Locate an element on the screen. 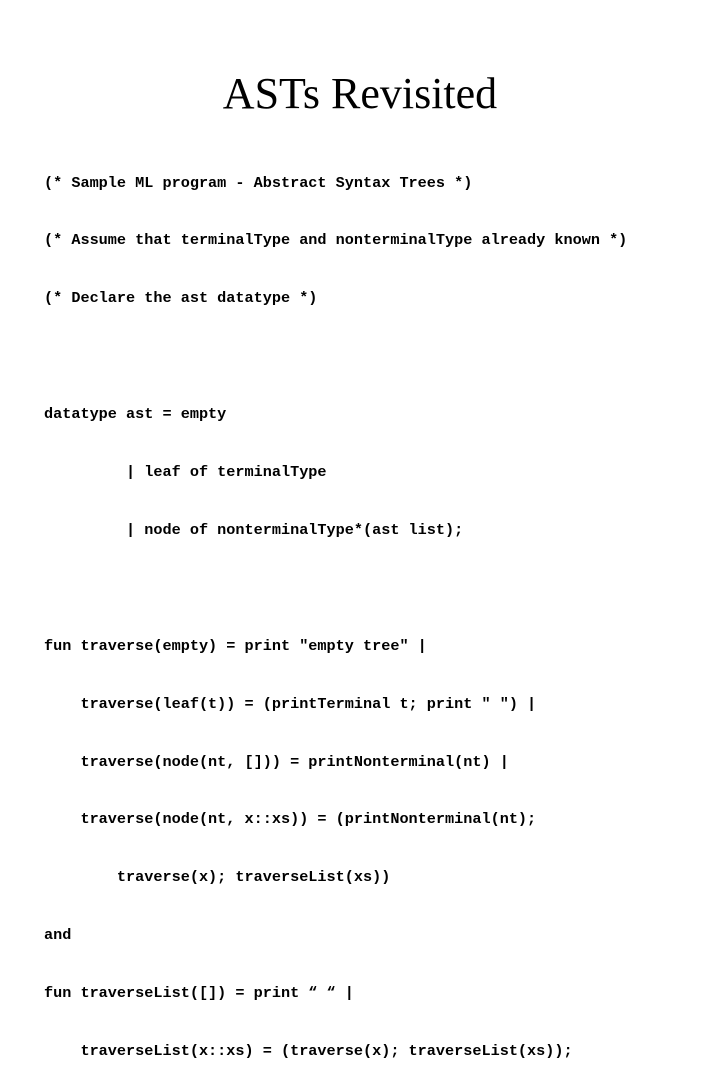 Image resolution: width=720 pixels, height=1080 pixels. code-function-line: traverse(x); traverseList(xs)) is located at coordinates (217, 877).